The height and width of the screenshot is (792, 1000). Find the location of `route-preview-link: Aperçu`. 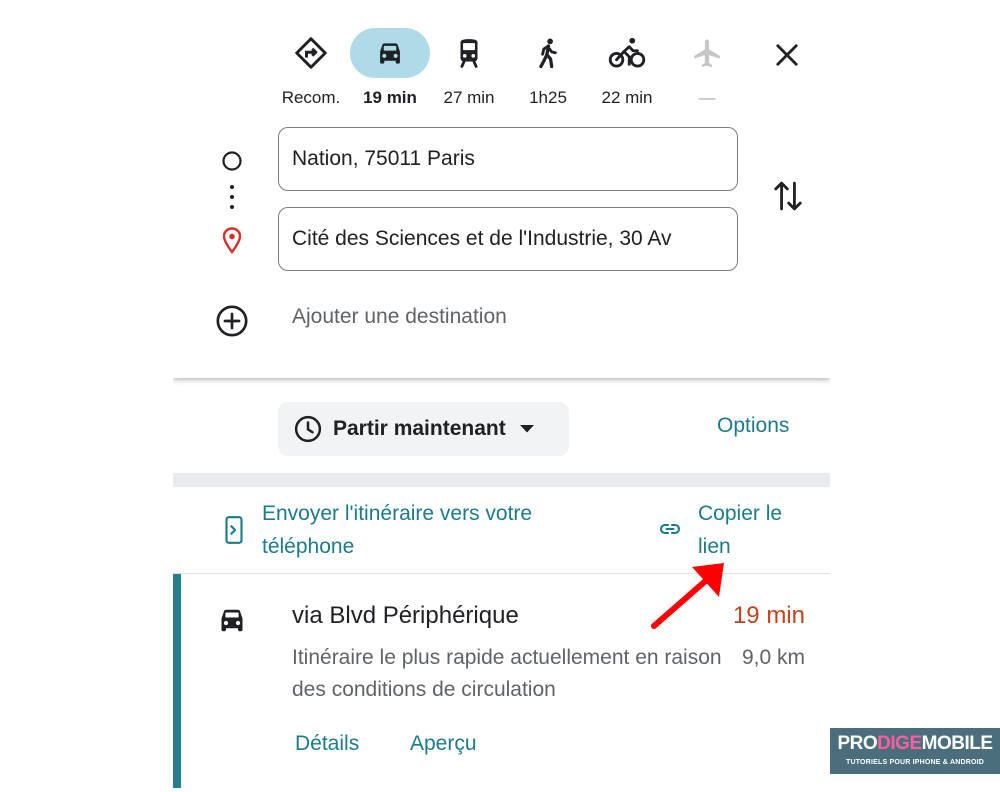

route-preview-link: Aperçu is located at coordinates (443, 744).